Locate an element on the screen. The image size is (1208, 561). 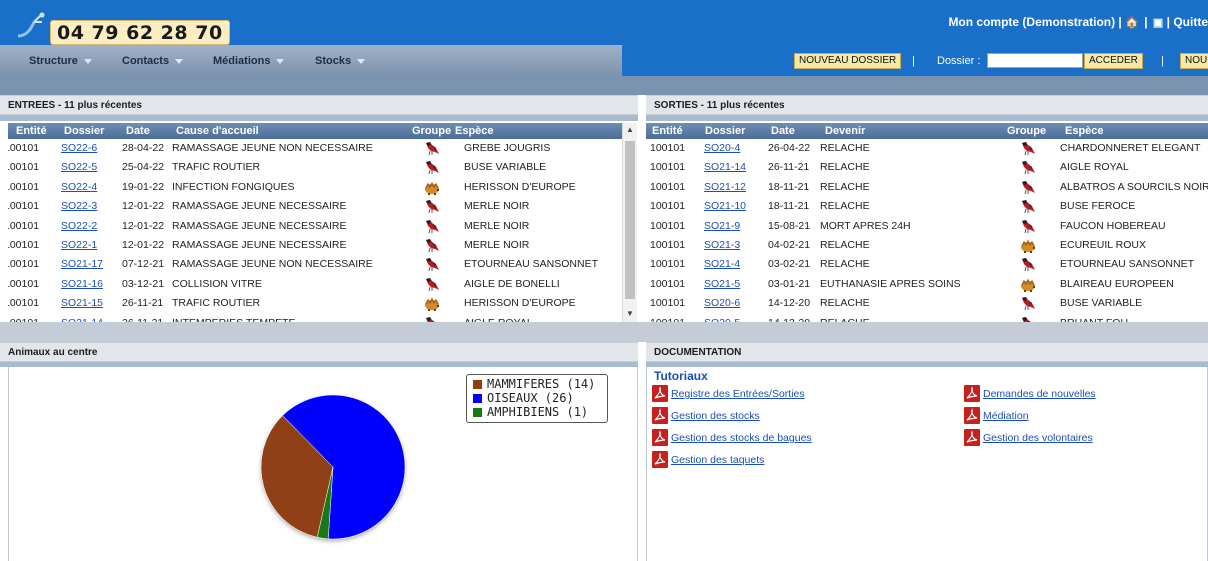
doc-link: Gestion des stocks de bagues is located at coordinates (802, 438).